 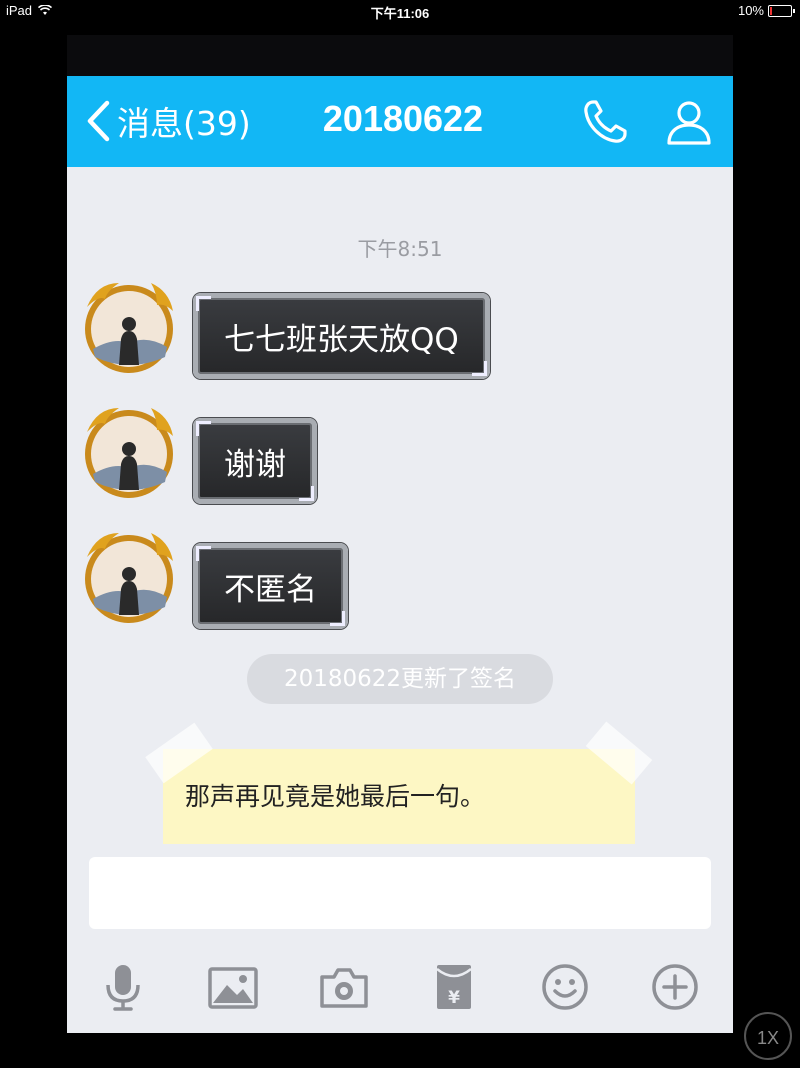 What do you see at coordinates (403, 118) in the screenshot?
I see `chat-title: 20180622` at bounding box center [403, 118].